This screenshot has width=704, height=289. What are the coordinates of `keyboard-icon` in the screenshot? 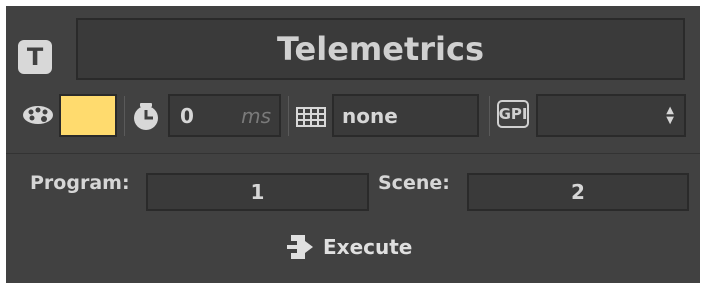 It's located at (311, 117).